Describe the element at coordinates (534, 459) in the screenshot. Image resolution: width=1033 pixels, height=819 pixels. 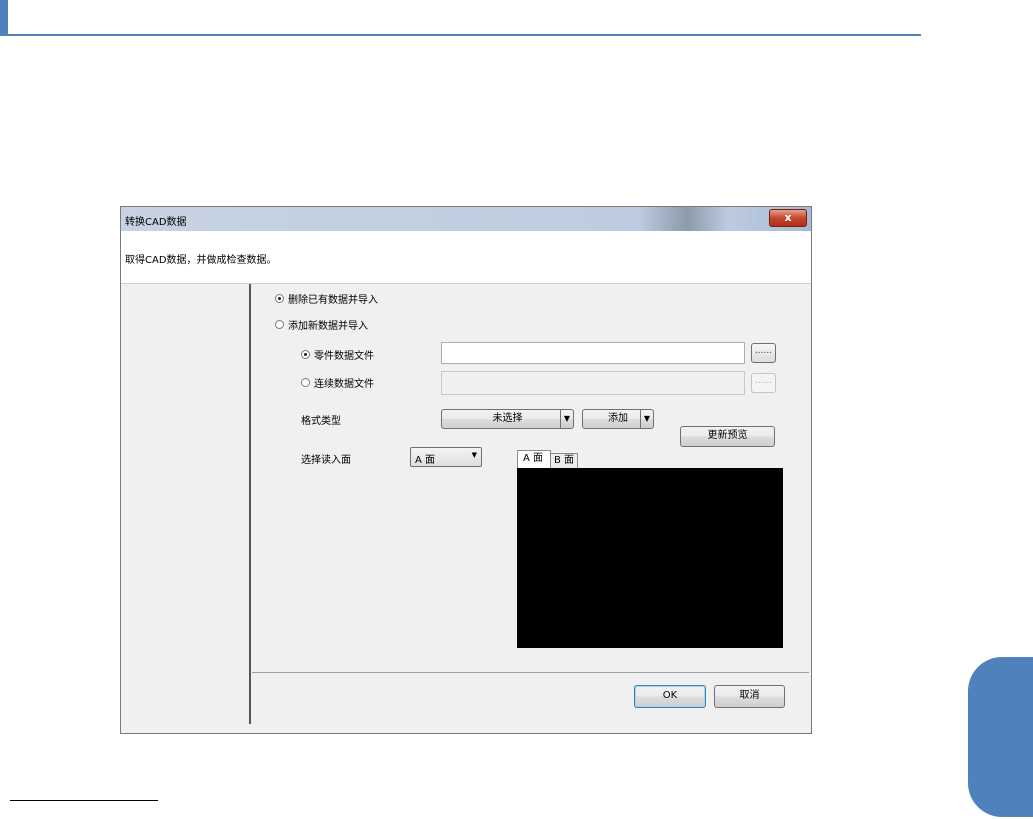
I see `tab-surface-a: A 面` at that location.